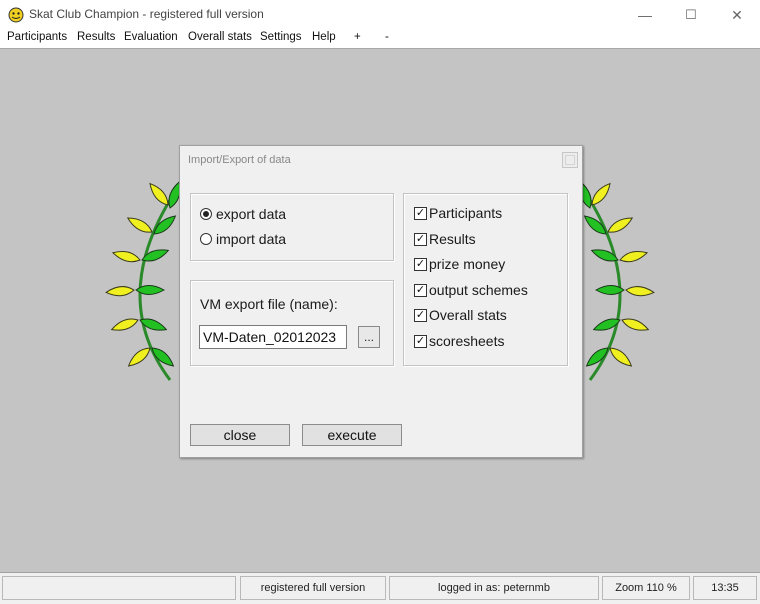 The height and width of the screenshot is (604, 760). What do you see at coordinates (220, 37) in the screenshot?
I see `menu-overall-stats: Overall stats` at bounding box center [220, 37].